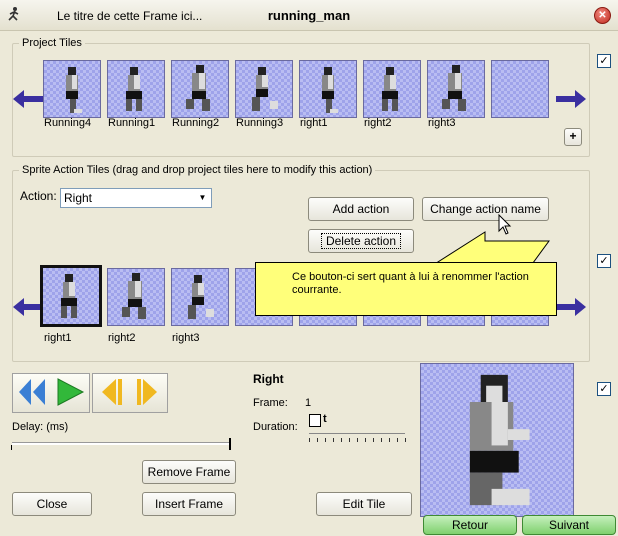  What do you see at coordinates (314, 123) in the screenshot?
I see `project-tile-label: right1` at bounding box center [314, 123].